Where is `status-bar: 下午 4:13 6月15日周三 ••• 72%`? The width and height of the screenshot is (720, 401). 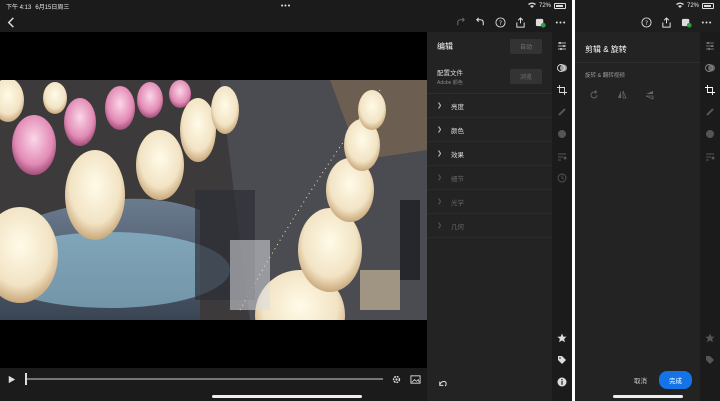
status-bar: 下午 4:13 6月15日周三 ••• 72% is located at coordinates (286, 6).